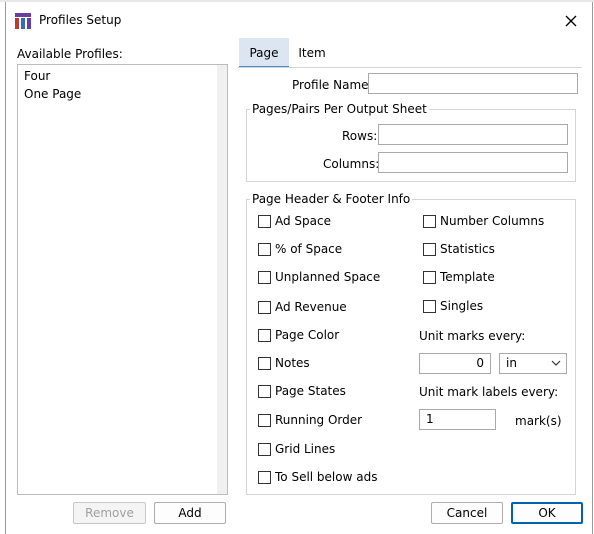 The image size is (594, 534). I want to click on list-item: One Page, so click(52, 94).